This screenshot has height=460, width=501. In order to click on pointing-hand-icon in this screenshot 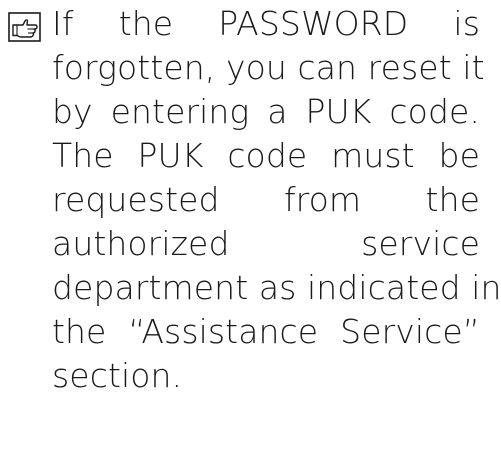, I will do `click(24, 27)`.